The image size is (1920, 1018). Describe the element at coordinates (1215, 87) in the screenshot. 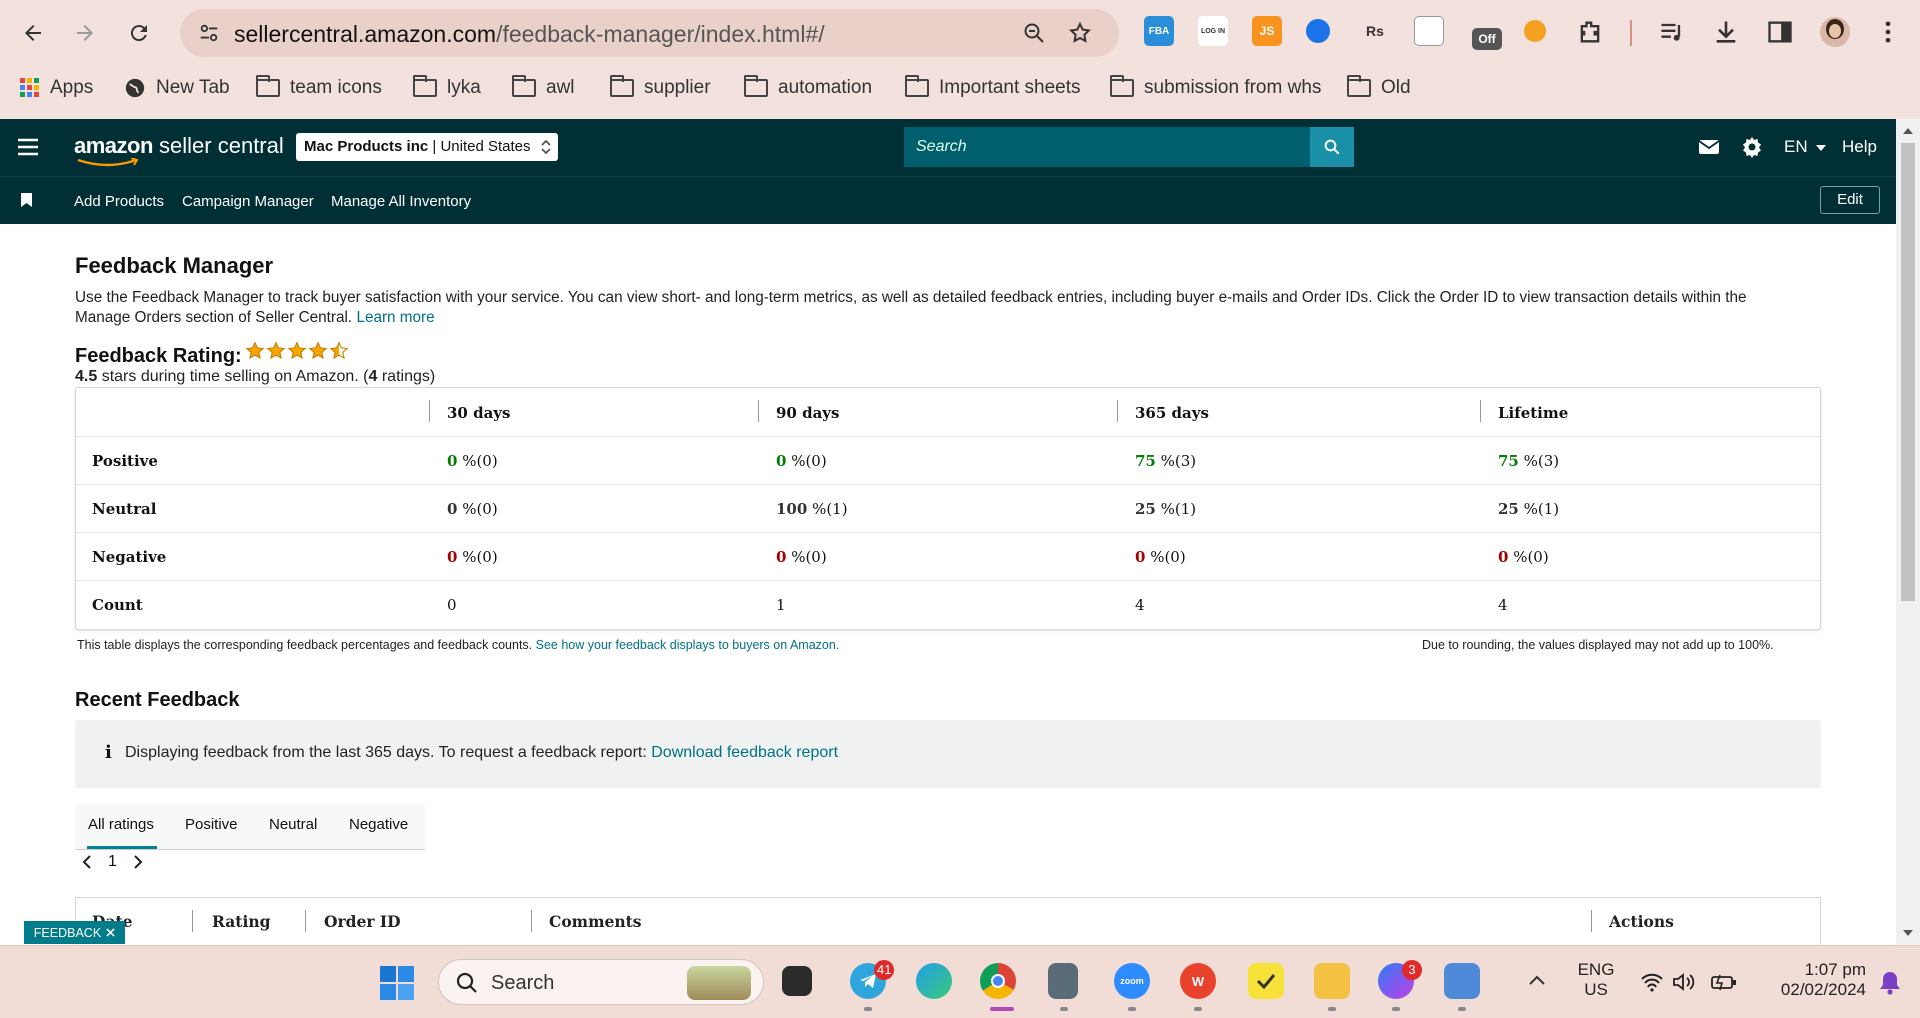

I see `bookmark-submission-from-whs: submission from whs` at that location.